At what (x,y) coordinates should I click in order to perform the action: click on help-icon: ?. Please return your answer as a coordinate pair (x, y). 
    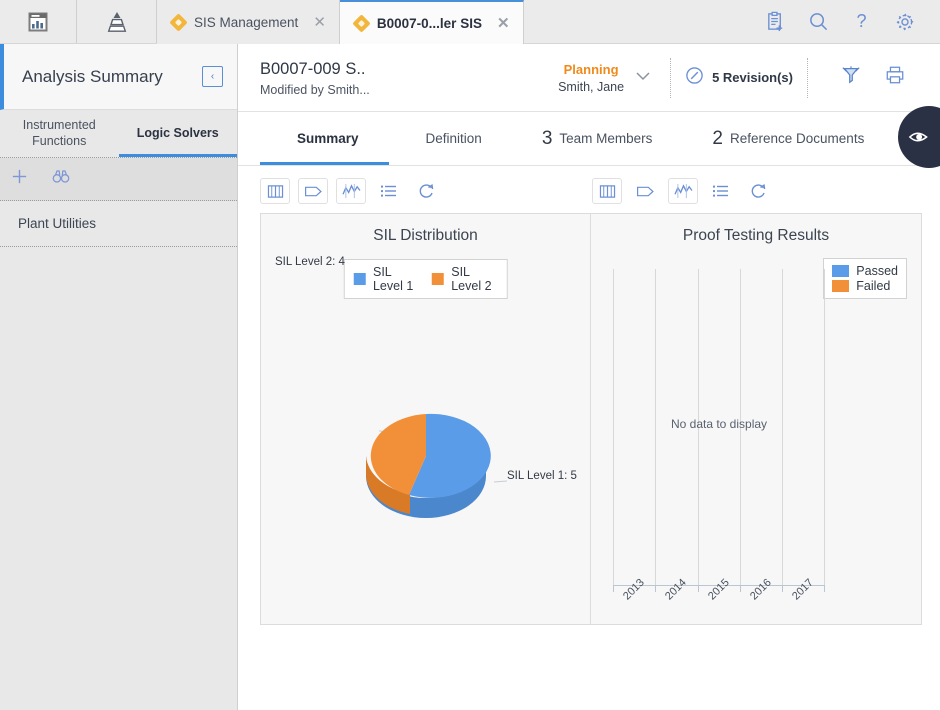
    Looking at the image, I should click on (861, 21).